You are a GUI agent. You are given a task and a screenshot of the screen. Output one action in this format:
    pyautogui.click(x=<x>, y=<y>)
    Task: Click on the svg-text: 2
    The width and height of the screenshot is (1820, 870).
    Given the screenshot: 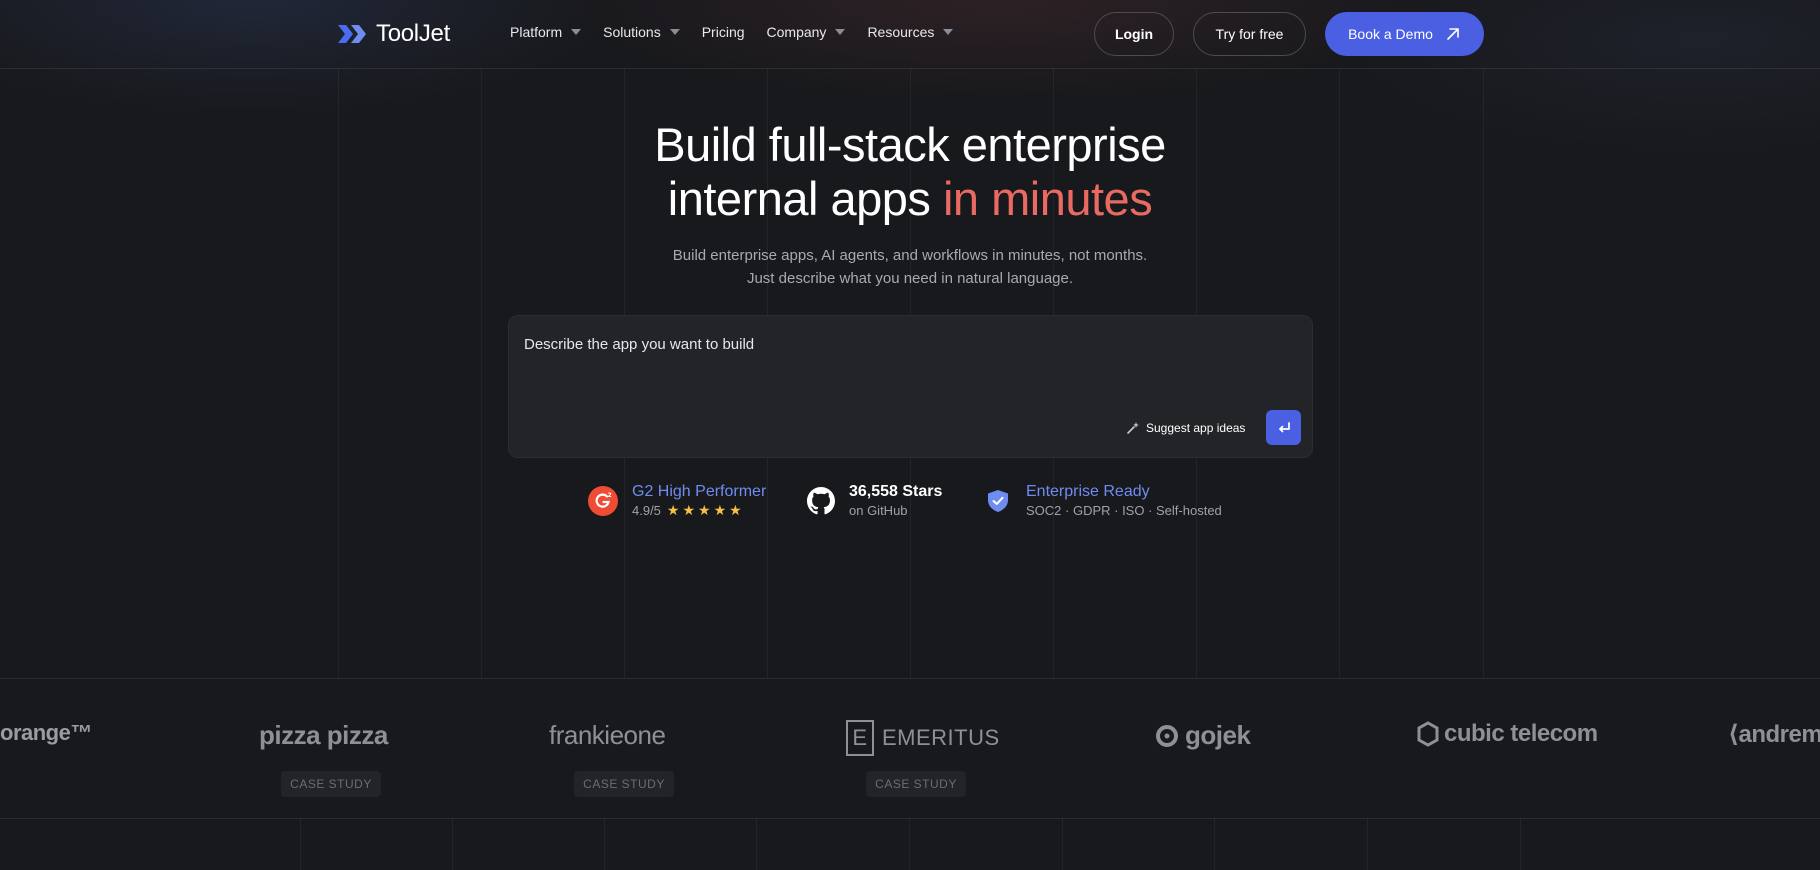 What is the action you would take?
    pyautogui.click(x=610, y=495)
    